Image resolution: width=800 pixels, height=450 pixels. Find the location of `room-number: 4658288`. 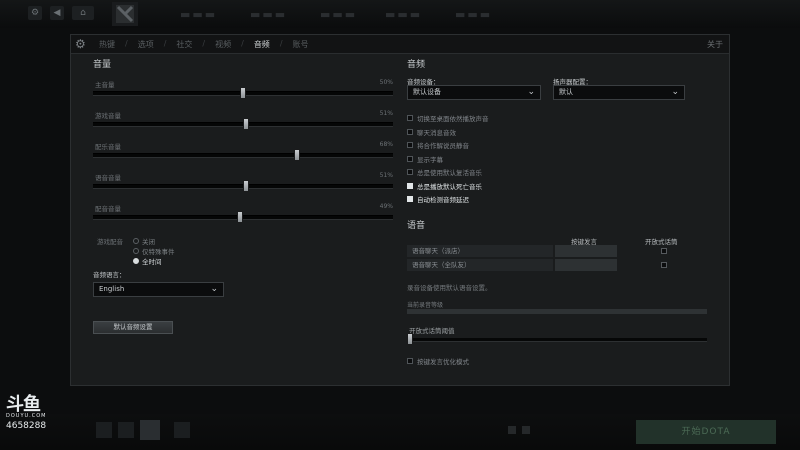

room-number: 4658288 is located at coordinates (26, 426).